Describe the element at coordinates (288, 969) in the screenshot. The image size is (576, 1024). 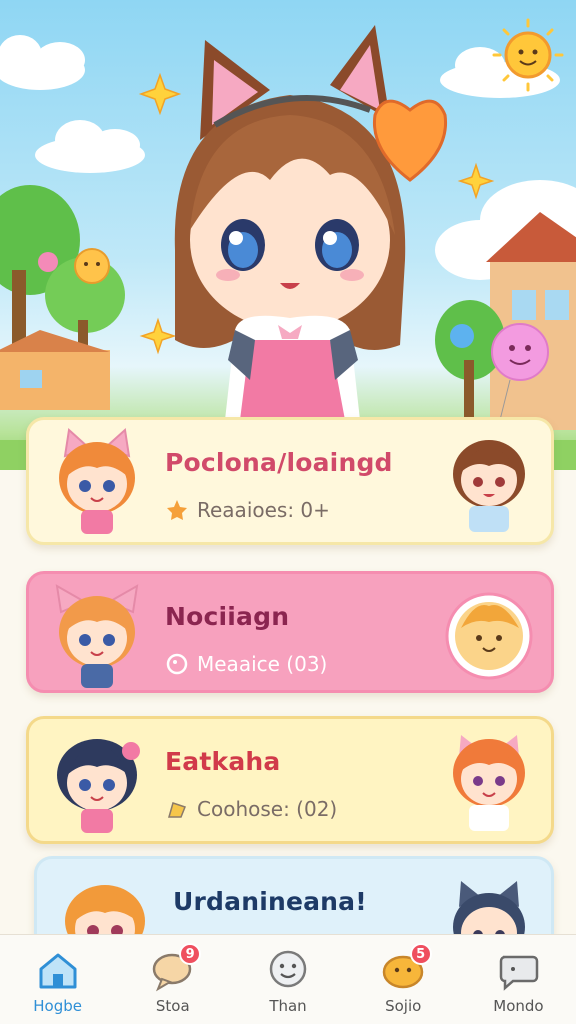
I see `smiley-icon` at that location.